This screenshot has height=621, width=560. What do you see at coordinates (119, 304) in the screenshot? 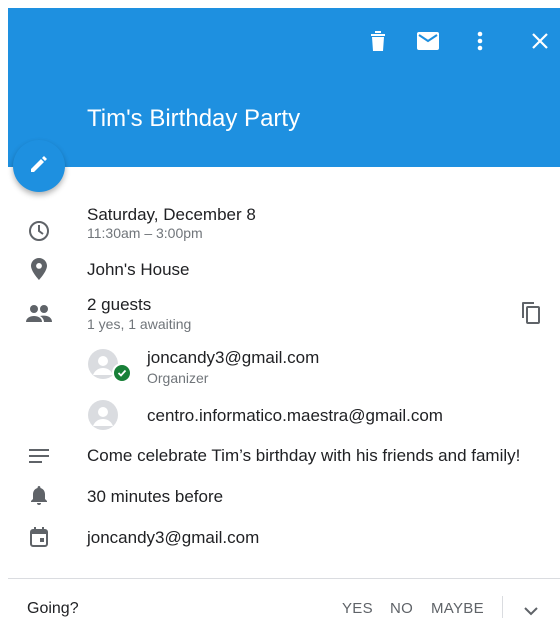
I see `guests-count: 2 guests` at bounding box center [119, 304].